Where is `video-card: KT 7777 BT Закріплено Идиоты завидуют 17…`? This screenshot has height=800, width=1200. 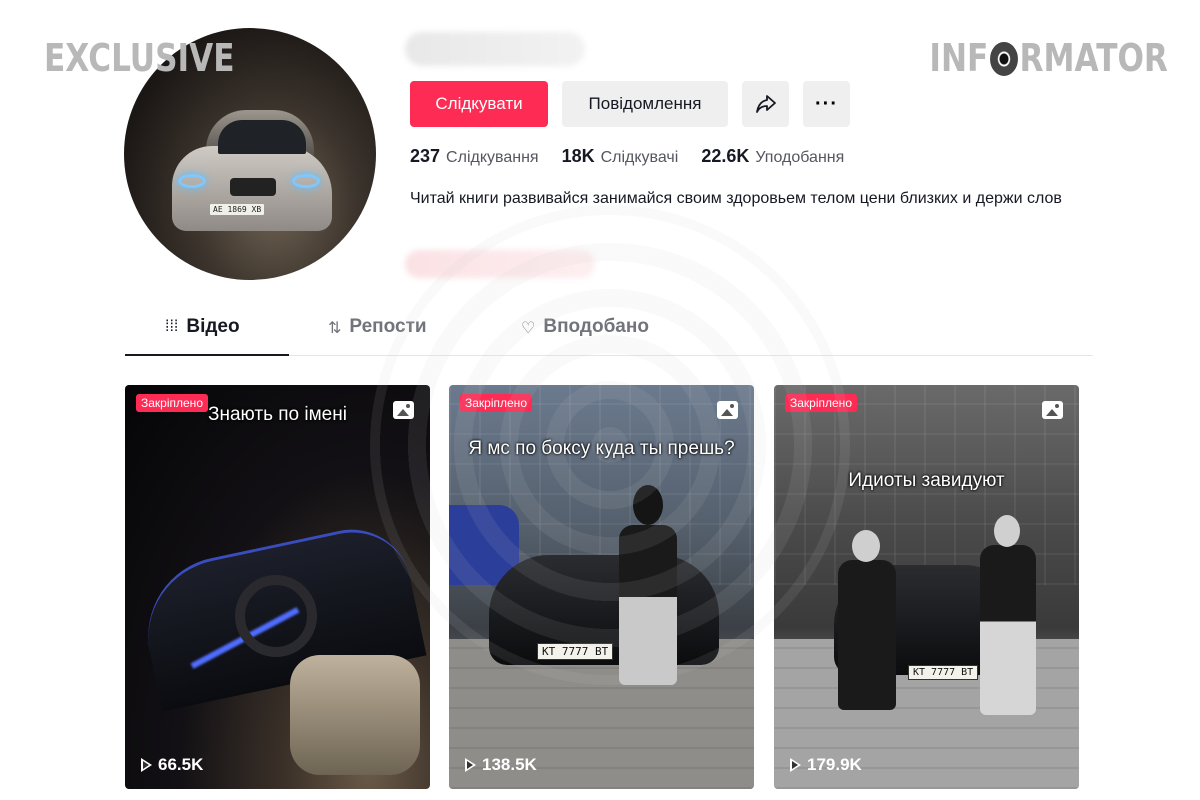
video-card: KT 7777 BT Закріплено Идиоты завидуют 17… is located at coordinates (926, 587).